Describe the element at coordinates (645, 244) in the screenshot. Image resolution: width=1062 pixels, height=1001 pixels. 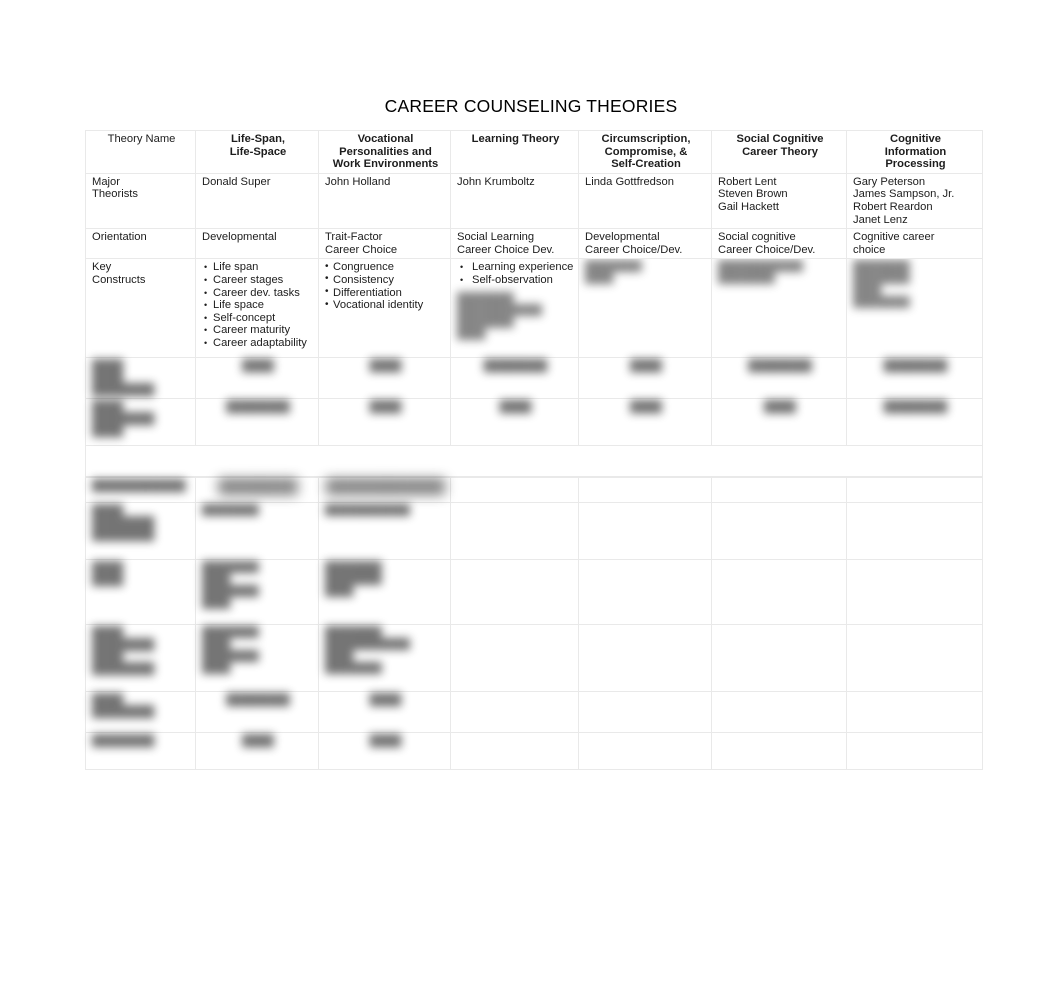
I see `cell-orientation-circumscription: Developmental Career Choice/Dev.` at that location.